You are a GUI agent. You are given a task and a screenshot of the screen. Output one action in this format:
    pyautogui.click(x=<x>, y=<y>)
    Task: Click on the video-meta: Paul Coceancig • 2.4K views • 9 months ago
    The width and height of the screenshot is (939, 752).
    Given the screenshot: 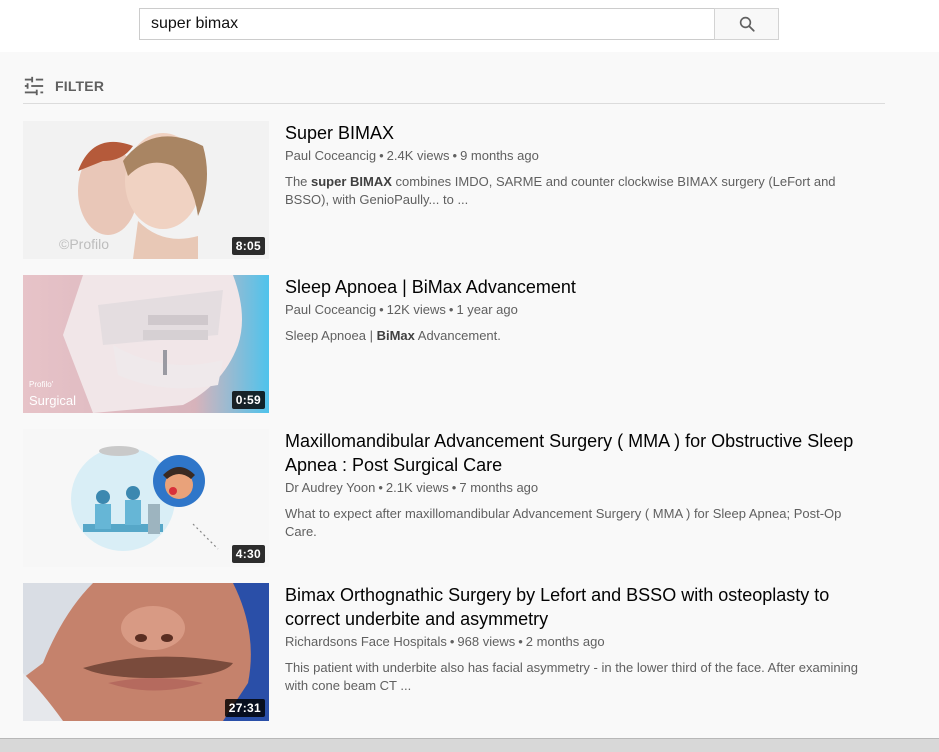 What is the action you would take?
    pyautogui.click(x=580, y=156)
    